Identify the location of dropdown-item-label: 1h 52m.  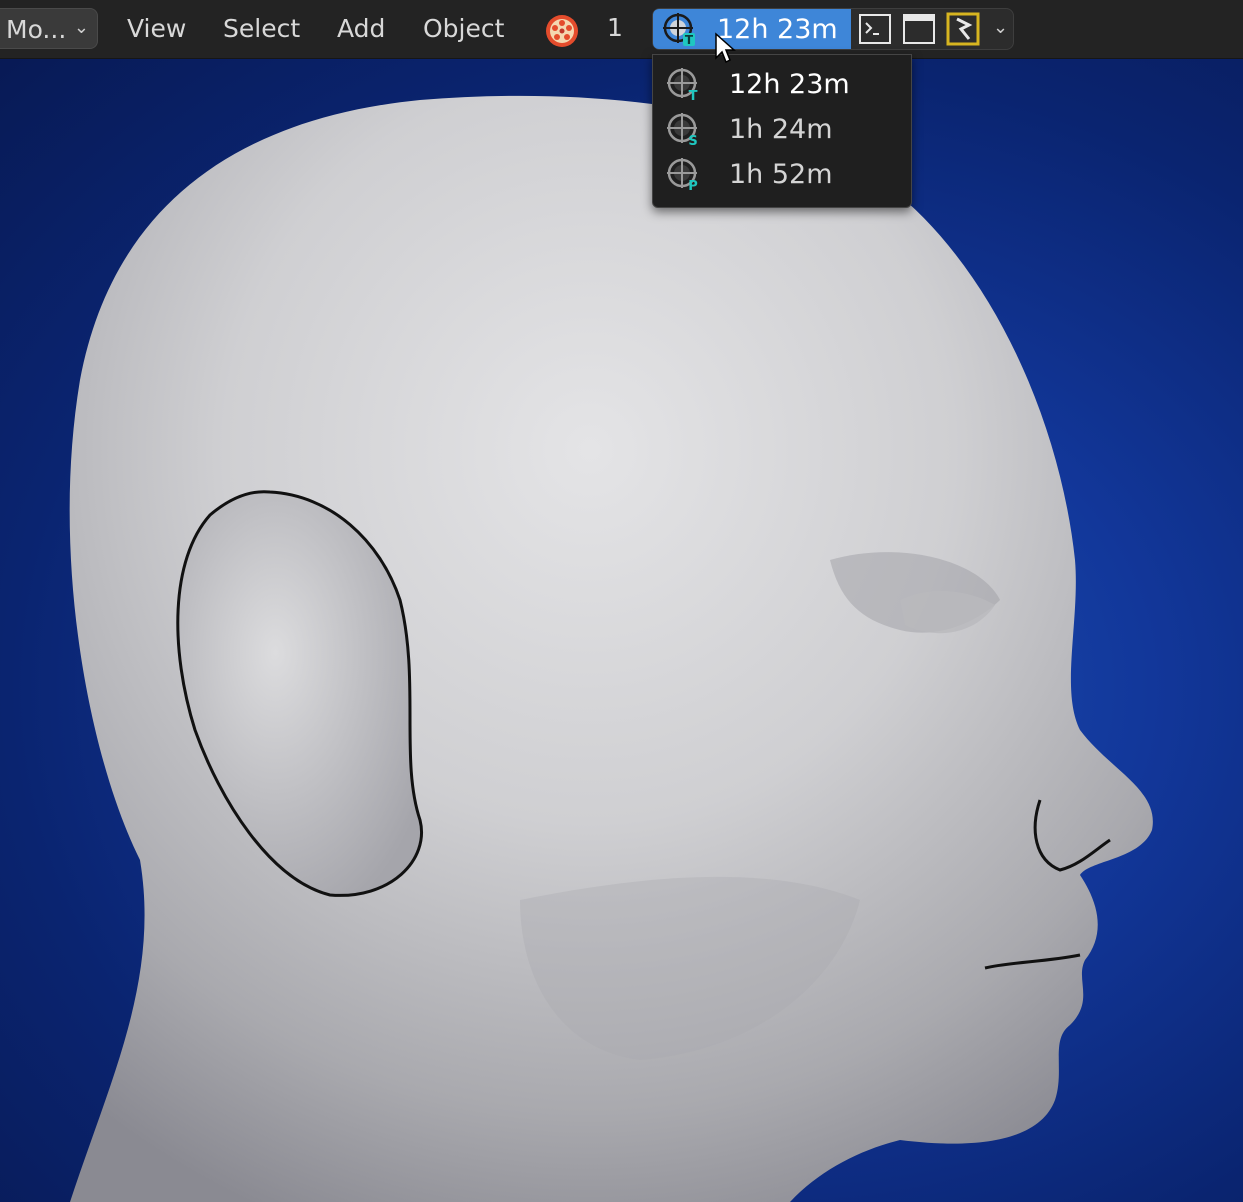
(781, 174).